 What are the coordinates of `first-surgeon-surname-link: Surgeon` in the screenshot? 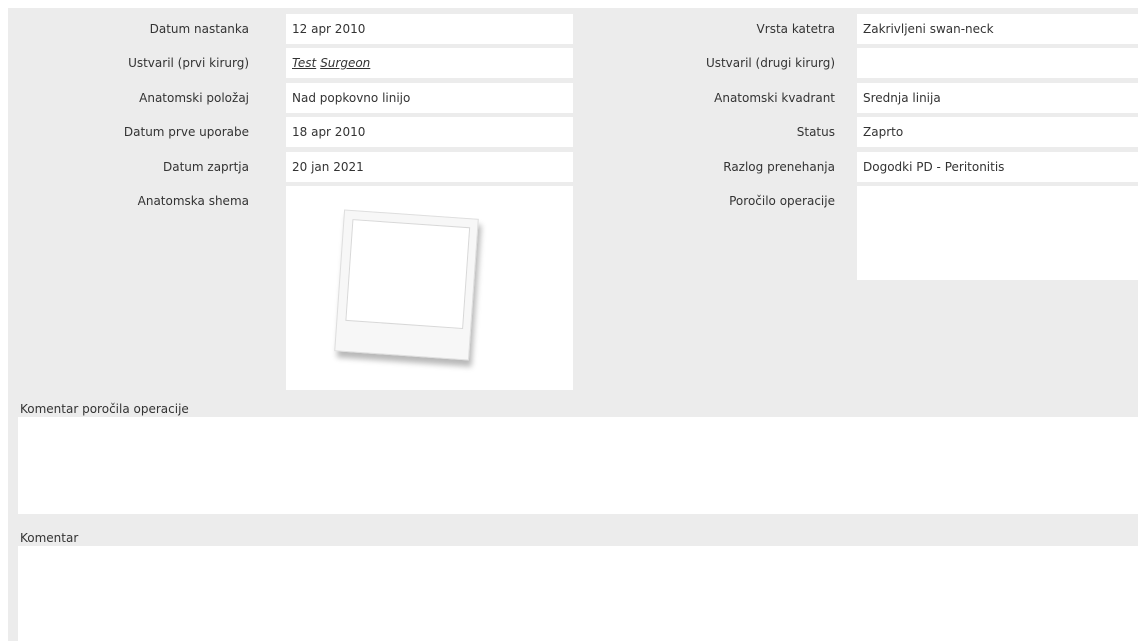 It's located at (345, 63).